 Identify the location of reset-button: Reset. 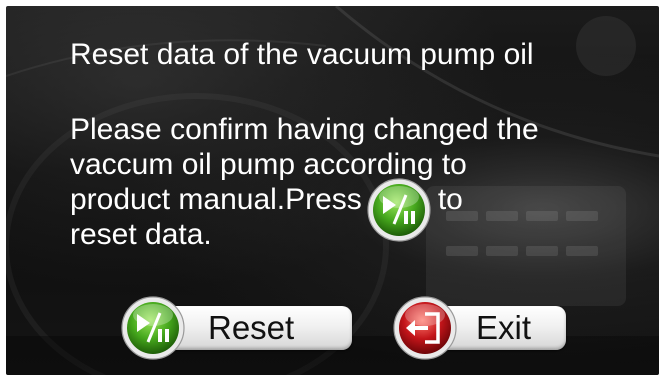
(236, 328).